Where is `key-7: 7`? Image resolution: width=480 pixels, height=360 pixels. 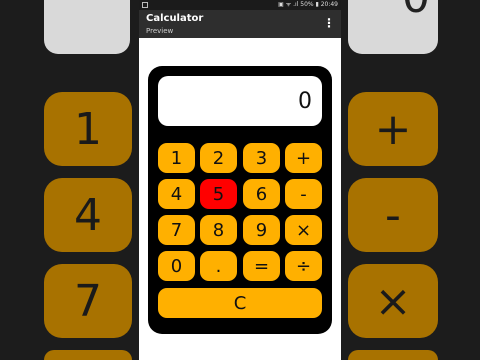
key-7: 7 is located at coordinates (176, 230).